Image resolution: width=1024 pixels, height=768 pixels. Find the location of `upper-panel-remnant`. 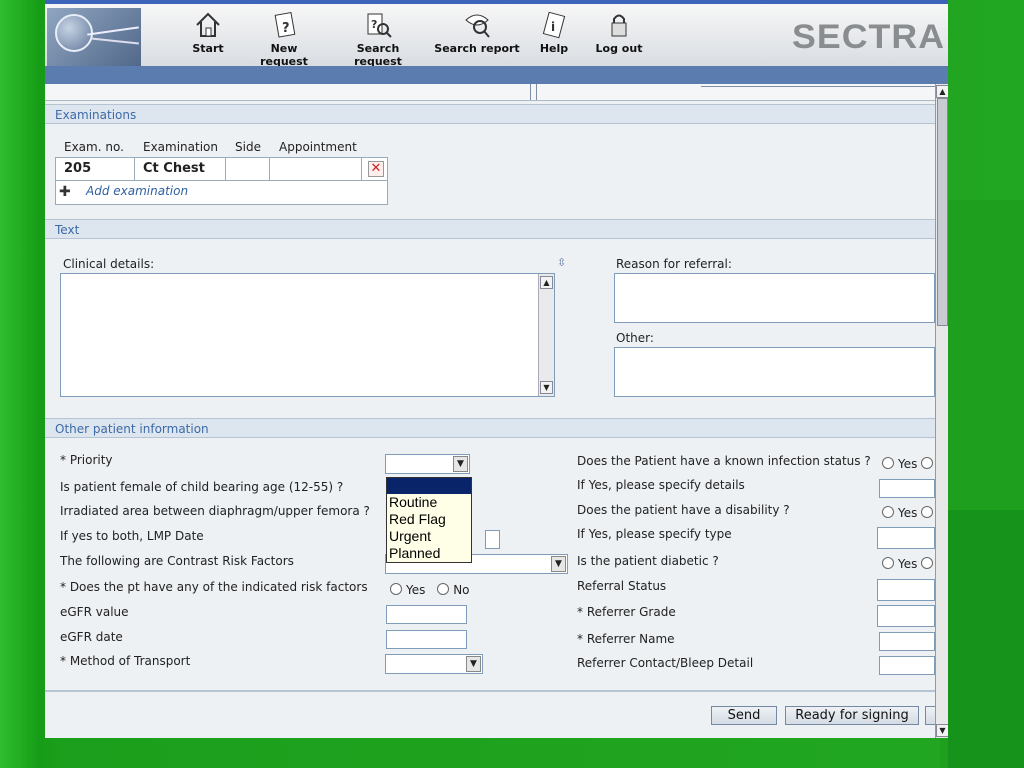

upper-panel-remnant is located at coordinates (493, 92).